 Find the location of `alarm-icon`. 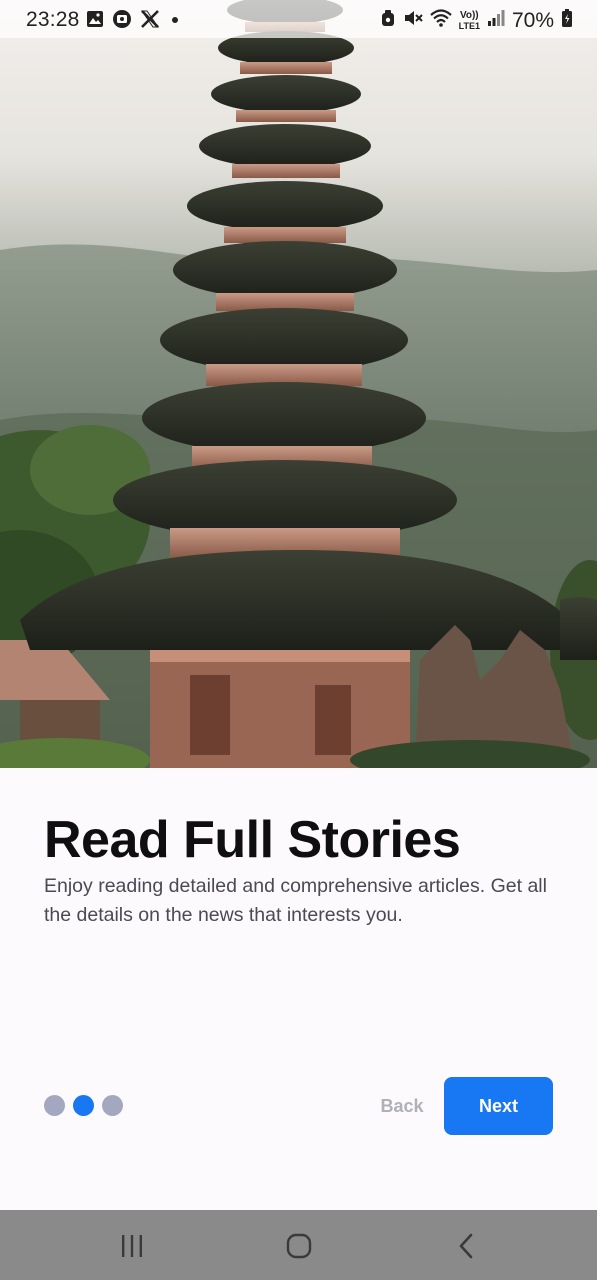

alarm-icon is located at coordinates (388, 21).